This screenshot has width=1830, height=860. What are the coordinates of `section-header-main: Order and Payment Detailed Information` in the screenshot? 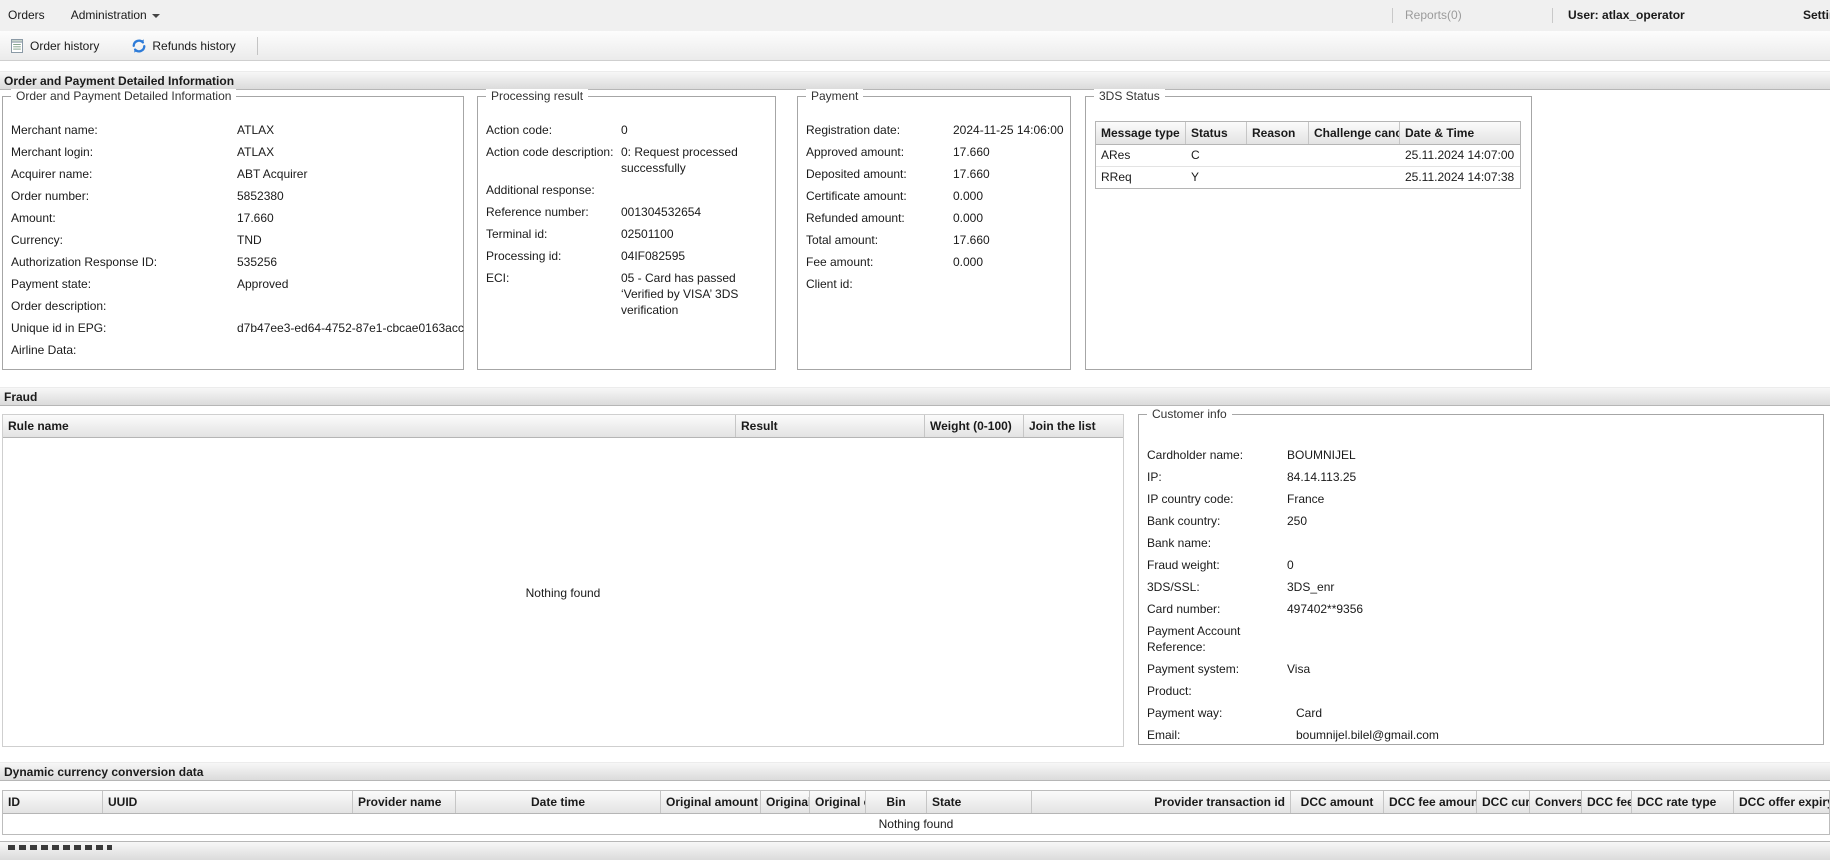 It's located at (915, 80).